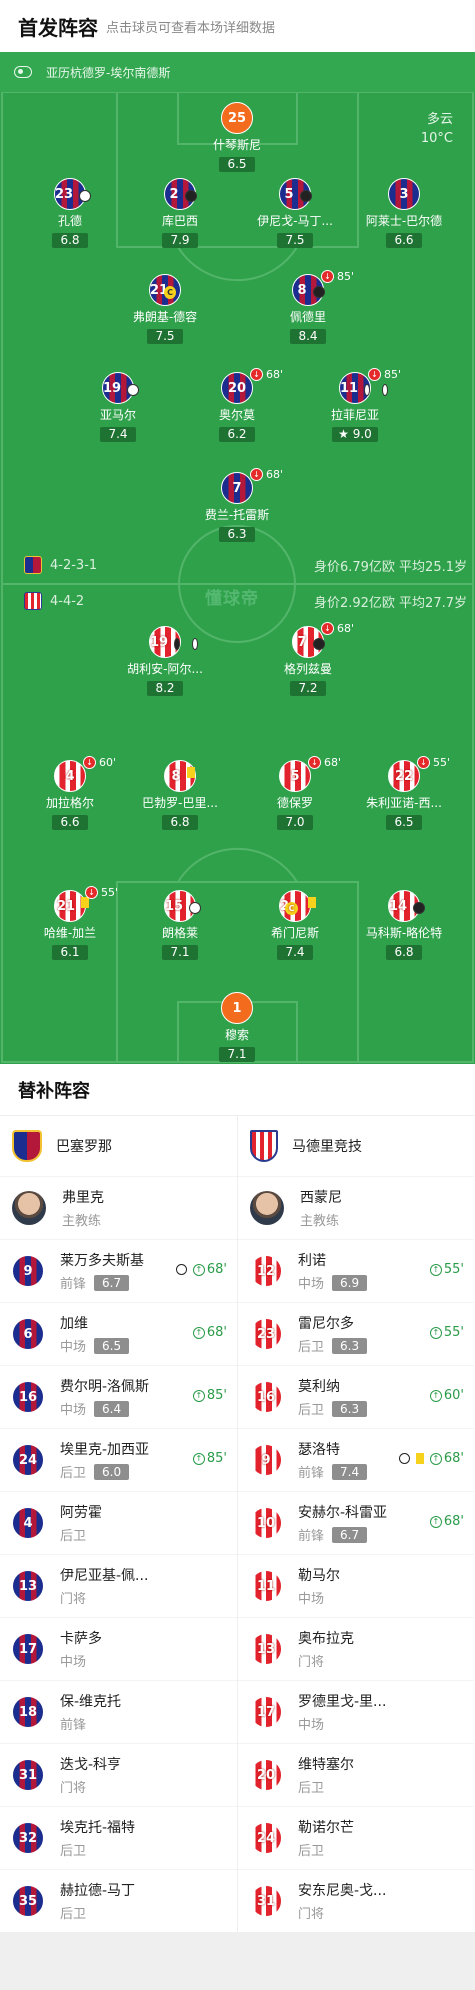 This screenshot has height=1990, width=475. What do you see at coordinates (237, 405) in the screenshot?
I see `player-home-am: 20 ↓ 68' 奥尔莫 6.2` at bounding box center [237, 405].